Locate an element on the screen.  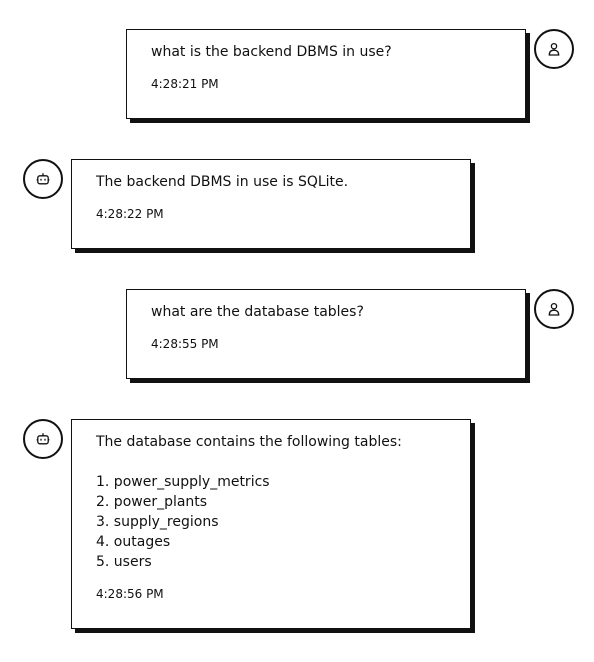
message-timestamp: 4:28:22 PM is located at coordinates (130, 214).